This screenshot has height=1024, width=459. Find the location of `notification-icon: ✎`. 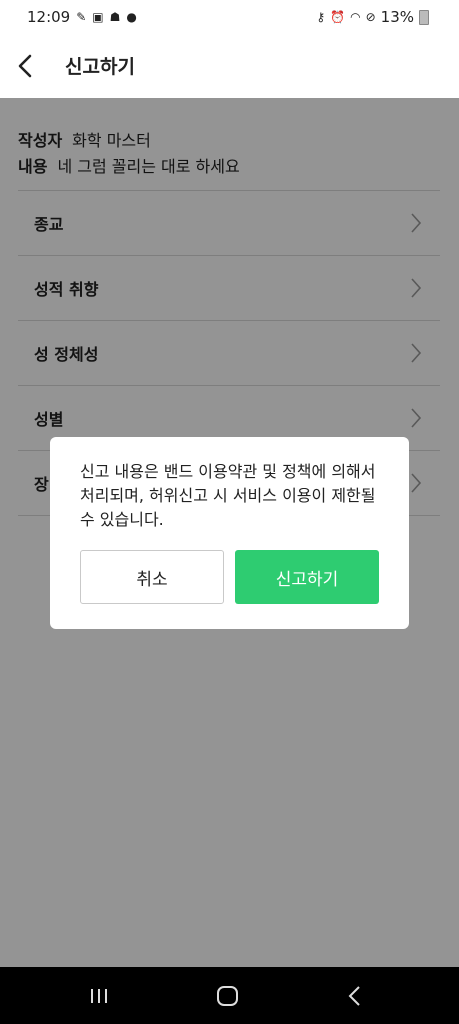

notification-icon: ✎ is located at coordinates (81, 17).